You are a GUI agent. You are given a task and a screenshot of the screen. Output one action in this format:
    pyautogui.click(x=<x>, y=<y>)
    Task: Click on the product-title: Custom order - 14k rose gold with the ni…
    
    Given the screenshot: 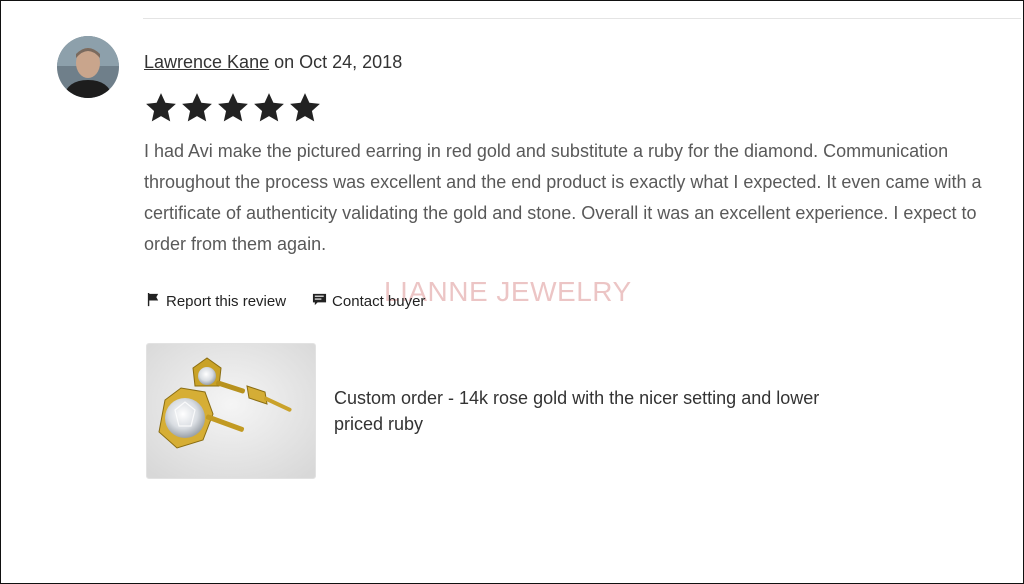 What is the action you would take?
    pyautogui.click(x=589, y=411)
    